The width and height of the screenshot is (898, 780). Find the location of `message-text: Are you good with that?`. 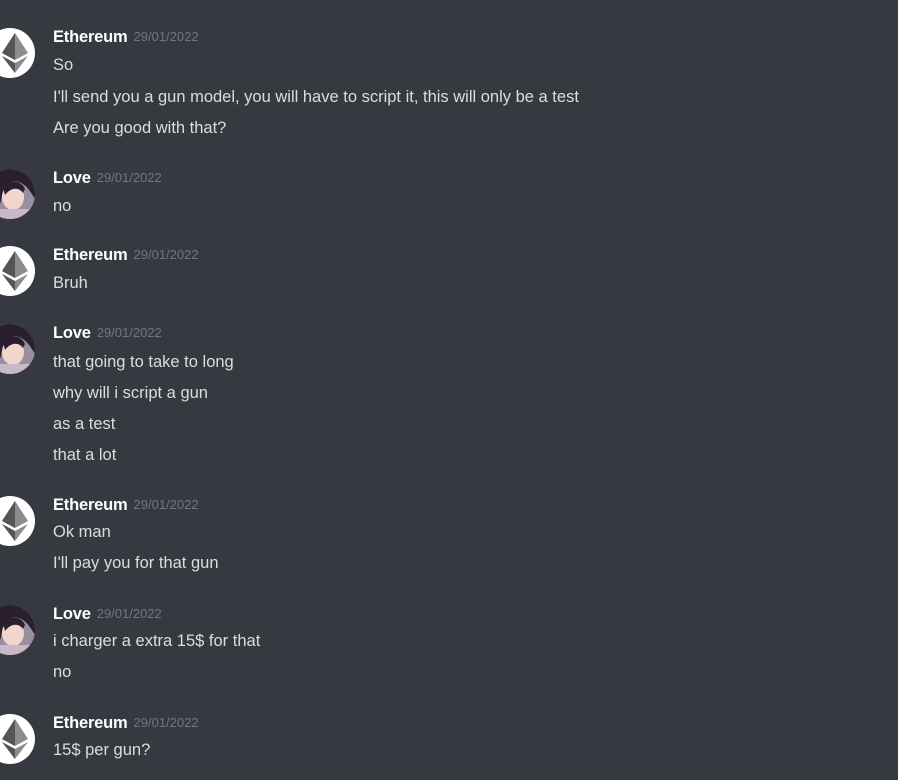

message-text: Are you good with that? is located at coordinates (140, 128).